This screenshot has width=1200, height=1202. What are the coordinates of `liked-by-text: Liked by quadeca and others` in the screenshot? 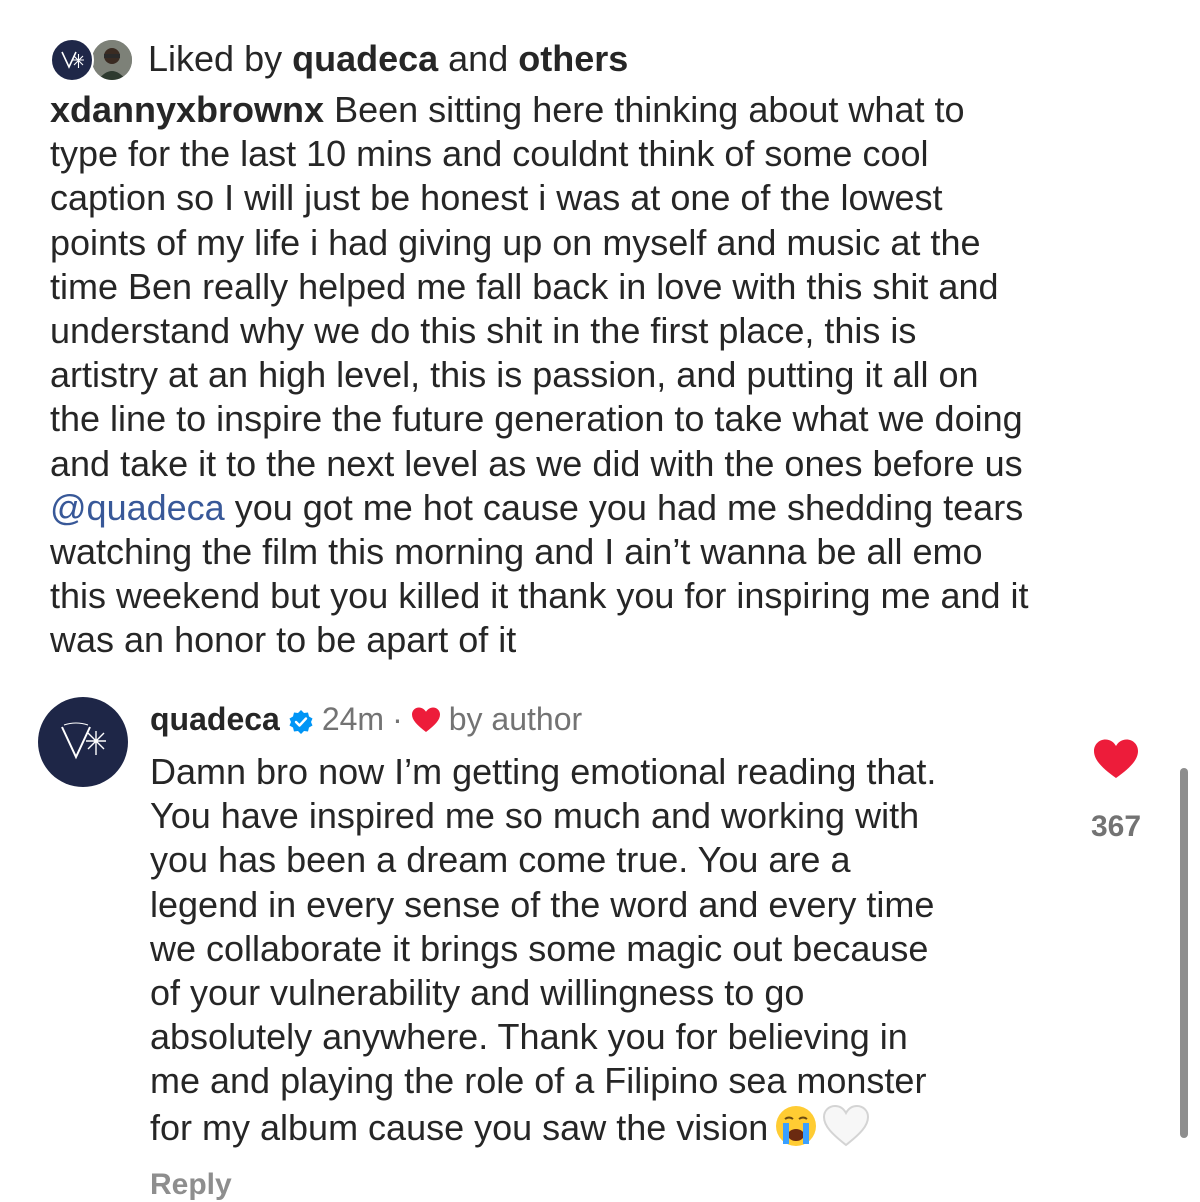 It's located at (388, 59).